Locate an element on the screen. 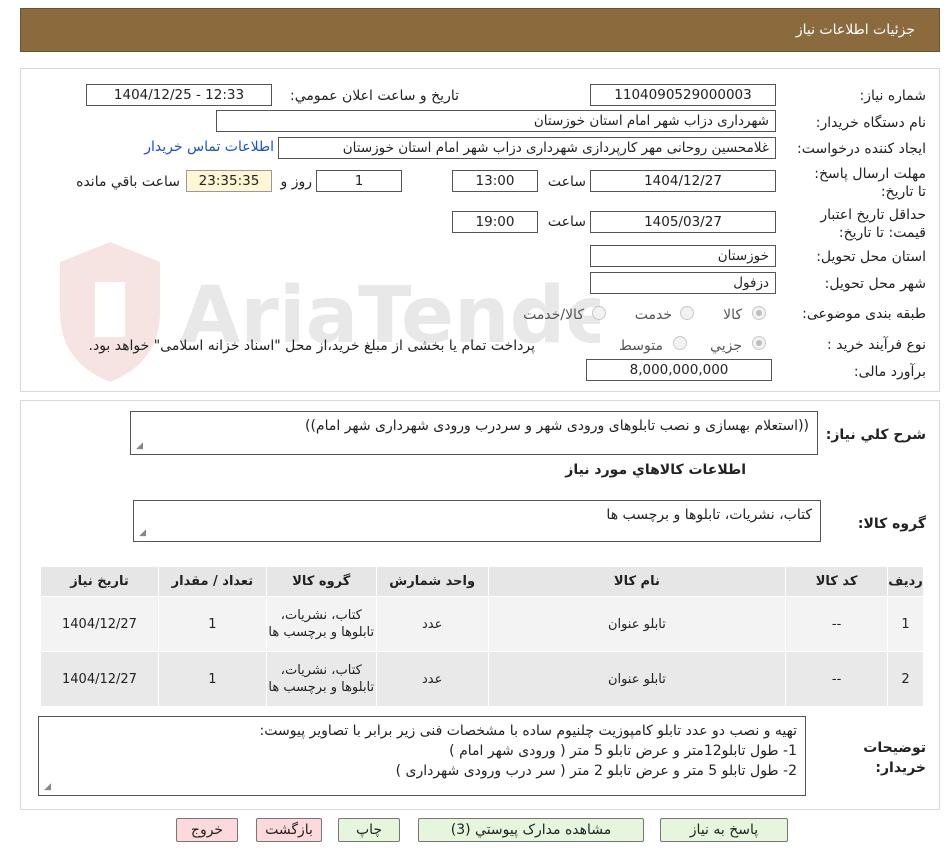 The height and width of the screenshot is (864, 944). process-option-medium: متوسط is located at coordinates (641, 346).